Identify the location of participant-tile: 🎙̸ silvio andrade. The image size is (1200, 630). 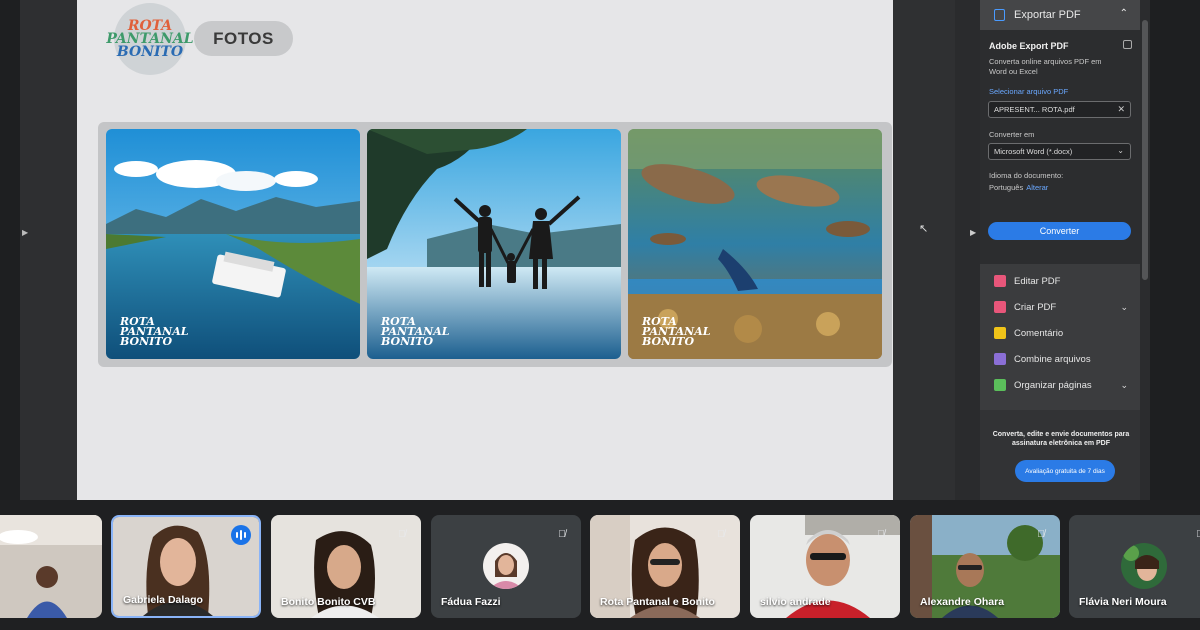
(825, 566).